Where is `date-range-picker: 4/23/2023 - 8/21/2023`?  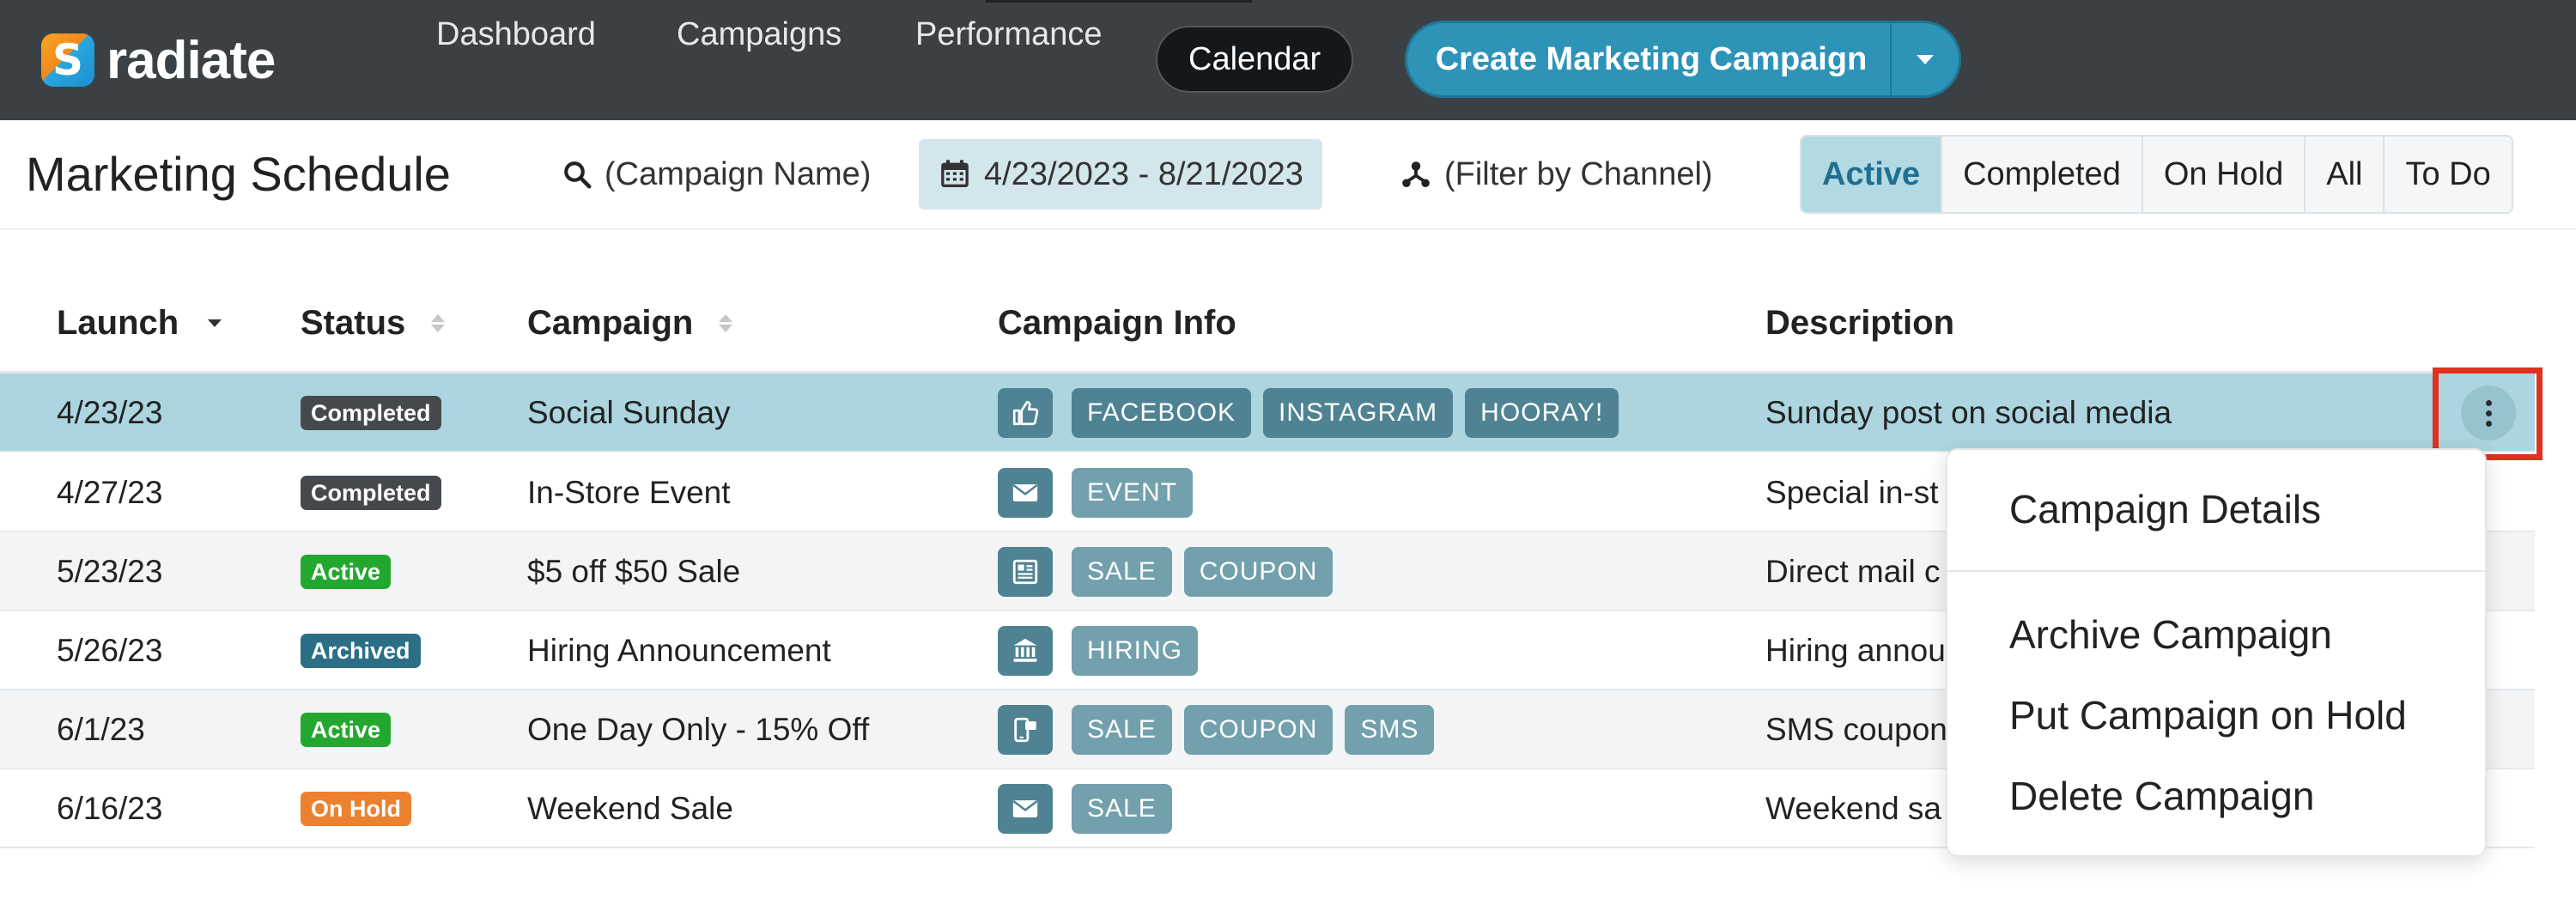 date-range-picker: 4/23/2023 - 8/21/2023 is located at coordinates (1120, 174).